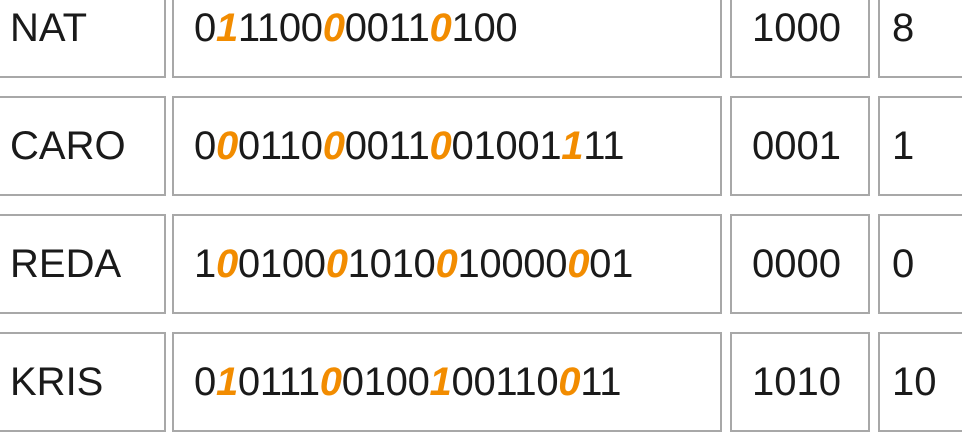  I want to click on table-cell-name: NAT, so click(83, 39).